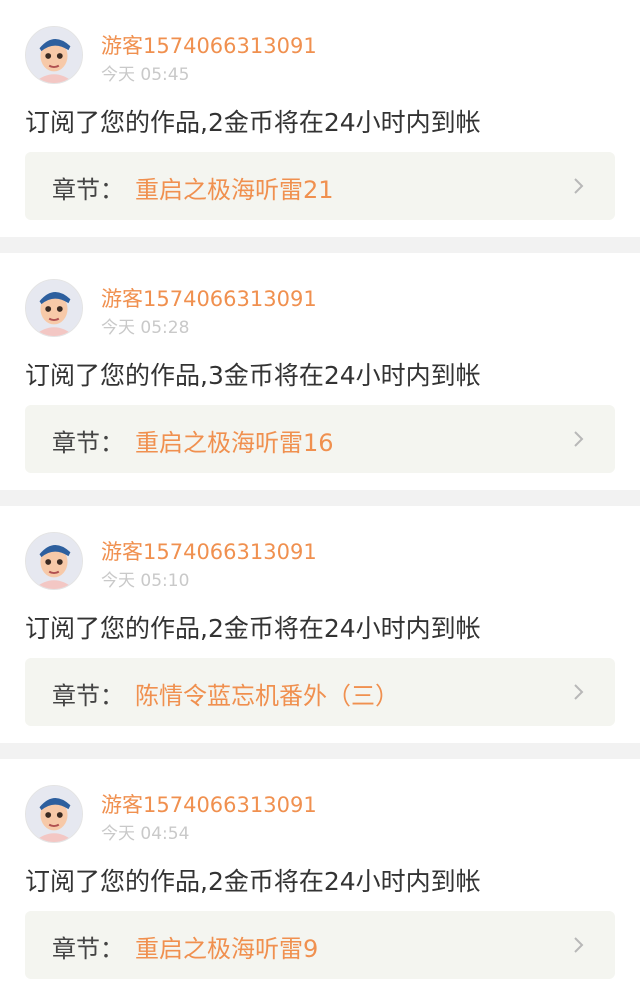 The width and height of the screenshot is (640, 996). I want to click on notification-message: 订阅了您的作品,3金币将在24小时内到帐, so click(253, 375).